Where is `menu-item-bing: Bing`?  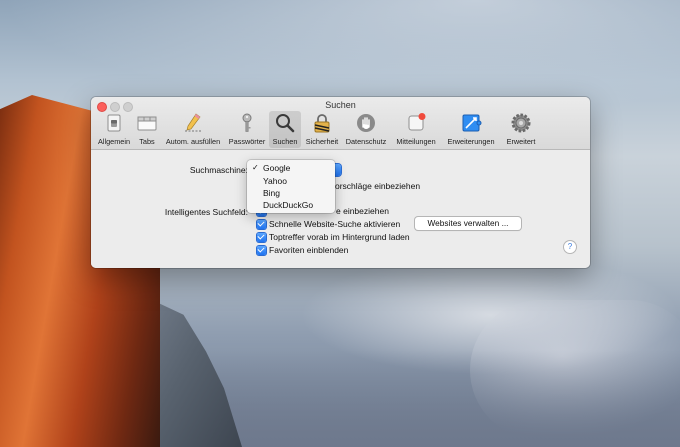 menu-item-bing: Bing is located at coordinates (271, 193).